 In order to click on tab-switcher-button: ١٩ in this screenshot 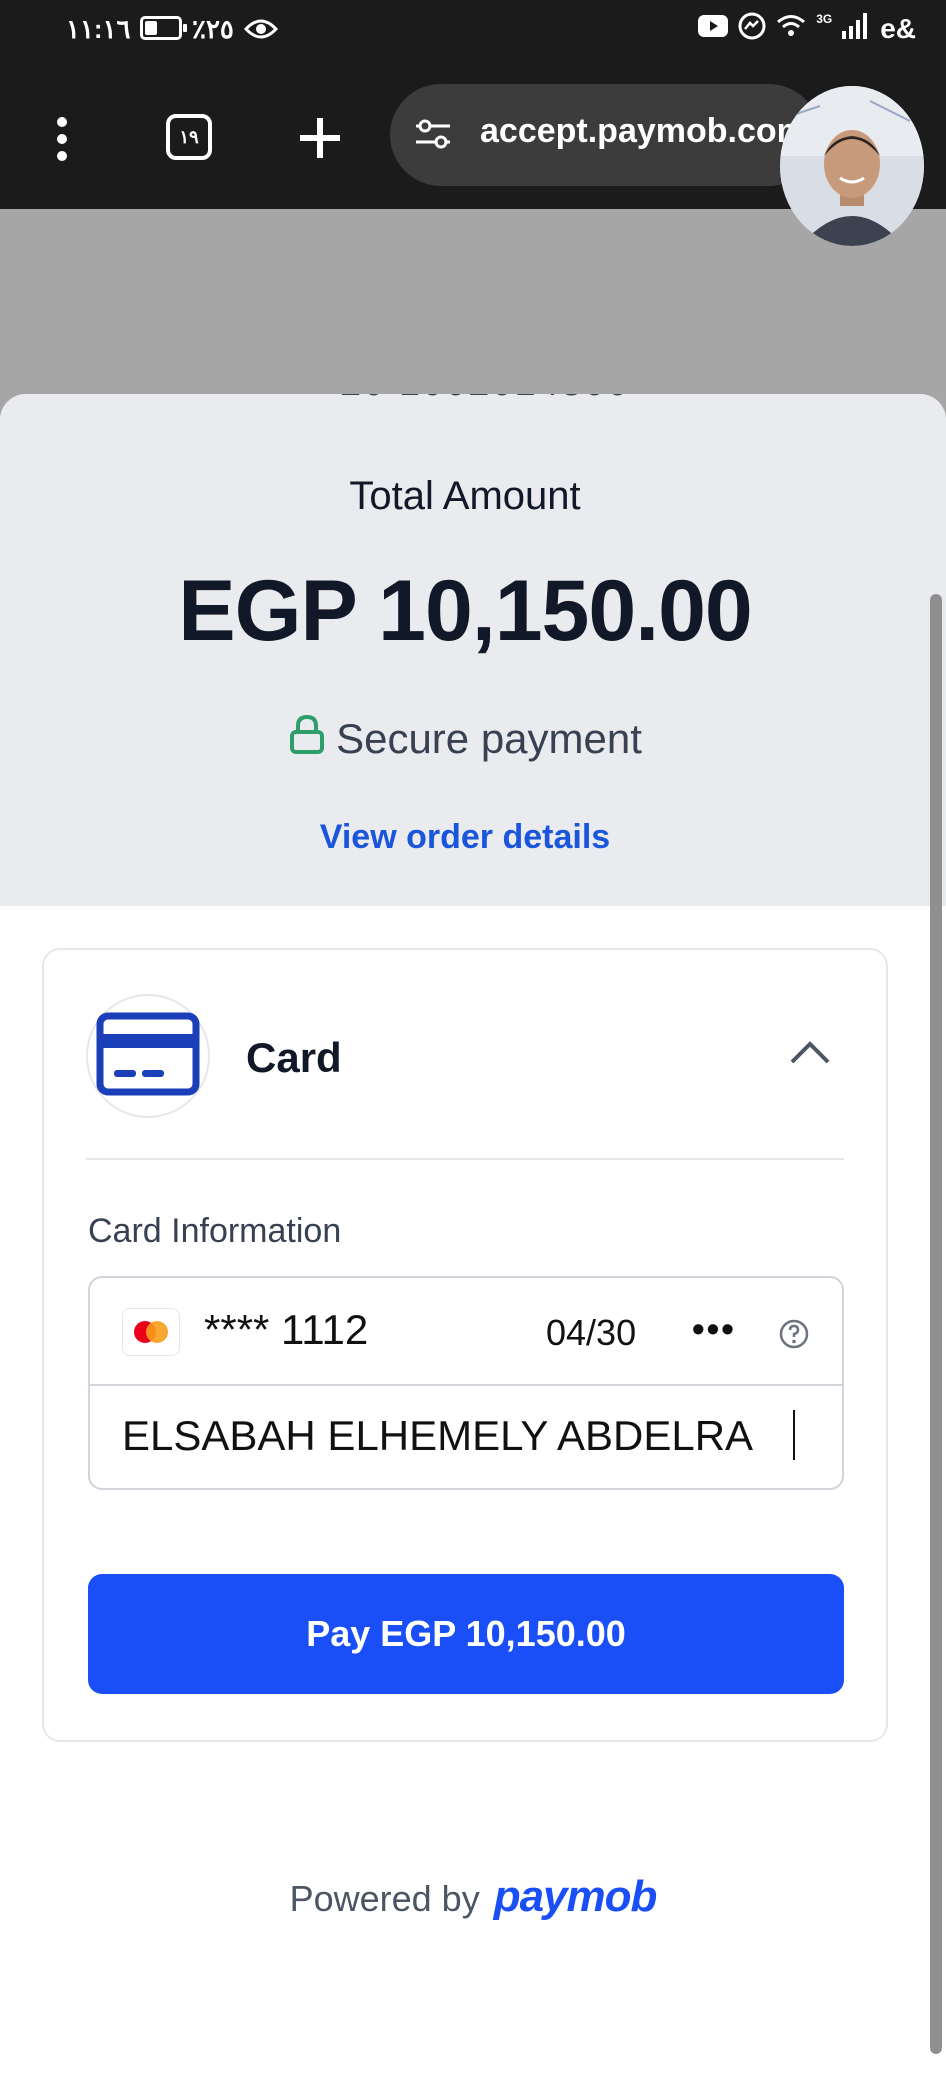, I will do `click(189, 137)`.